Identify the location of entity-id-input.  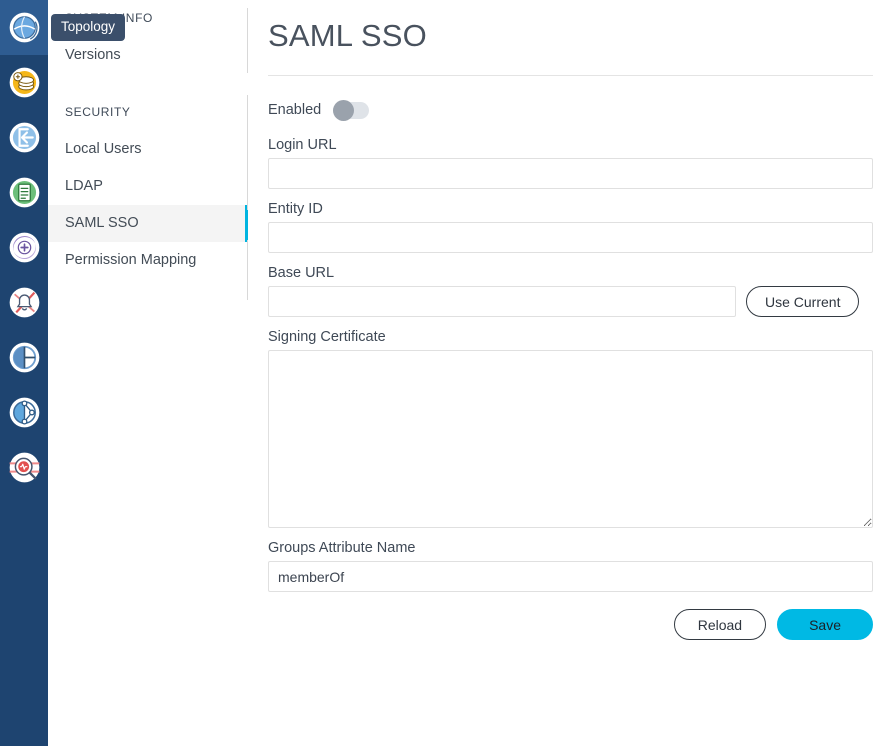
(570, 237).